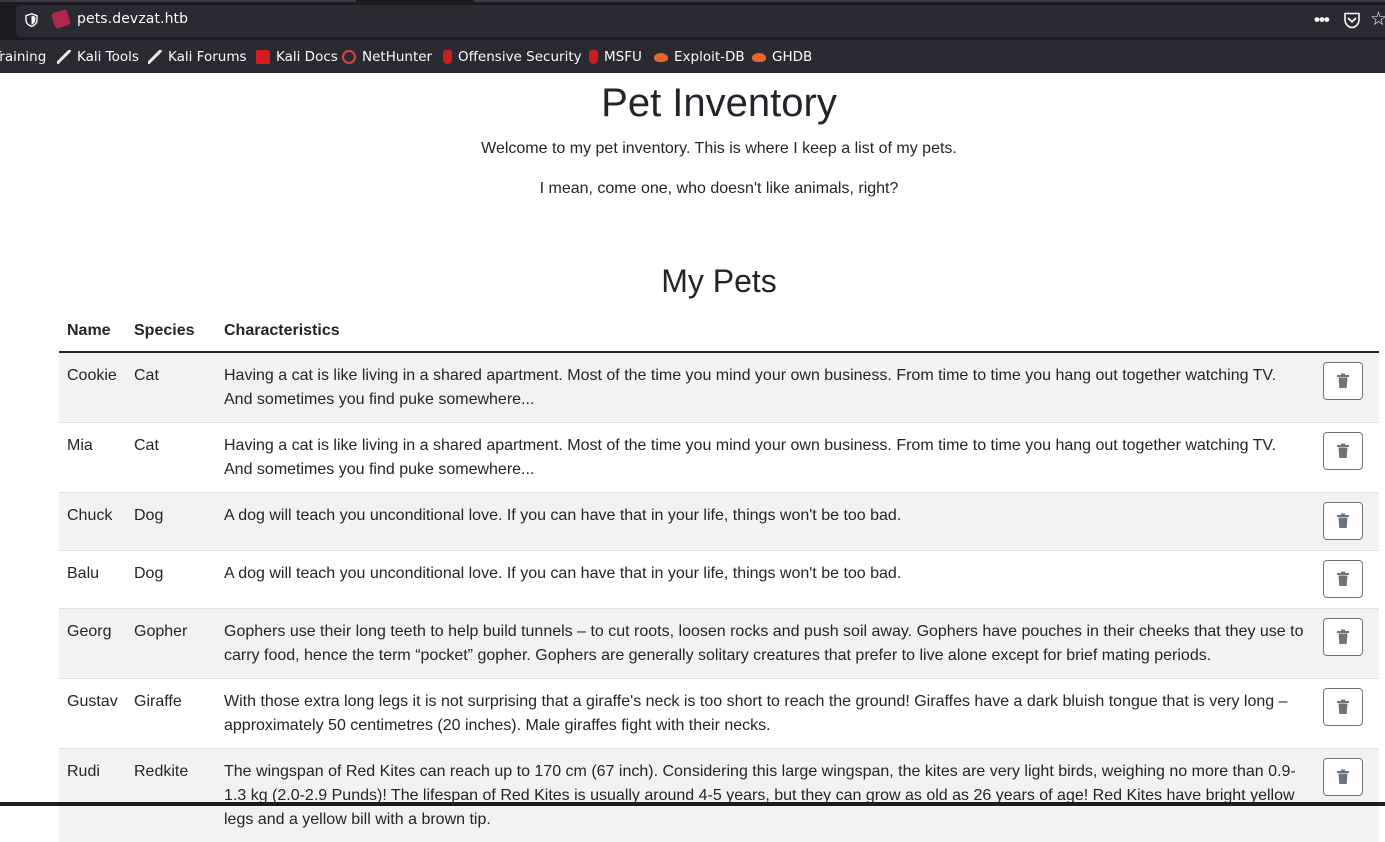  What do you see at coordinates (31, 20) in the screenshot?
I see `tracking-protection-shield-icon` at bounding box center [31, 20].